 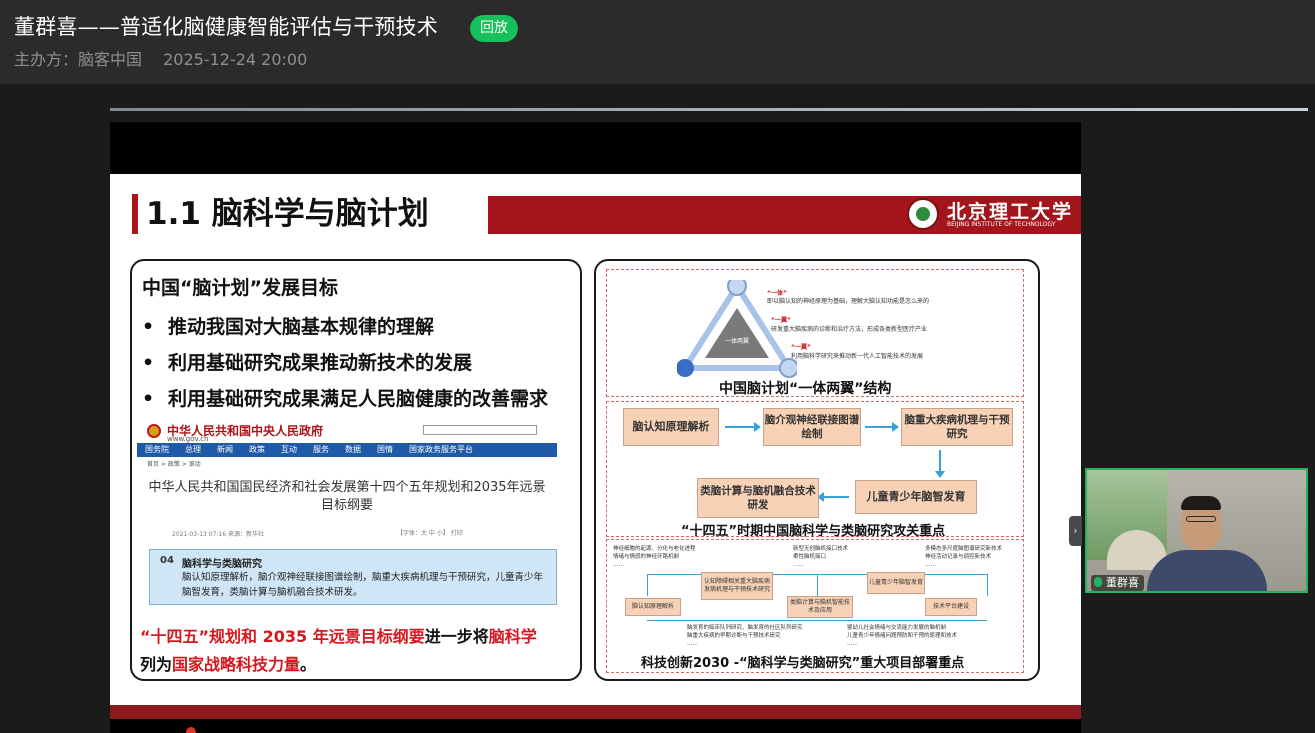 What do you see at coordinates (957, 427) in the screenshot?
I see `flow-box-disease: 脑重大疾病机理与干预研究` at bounding box center [957, 427].